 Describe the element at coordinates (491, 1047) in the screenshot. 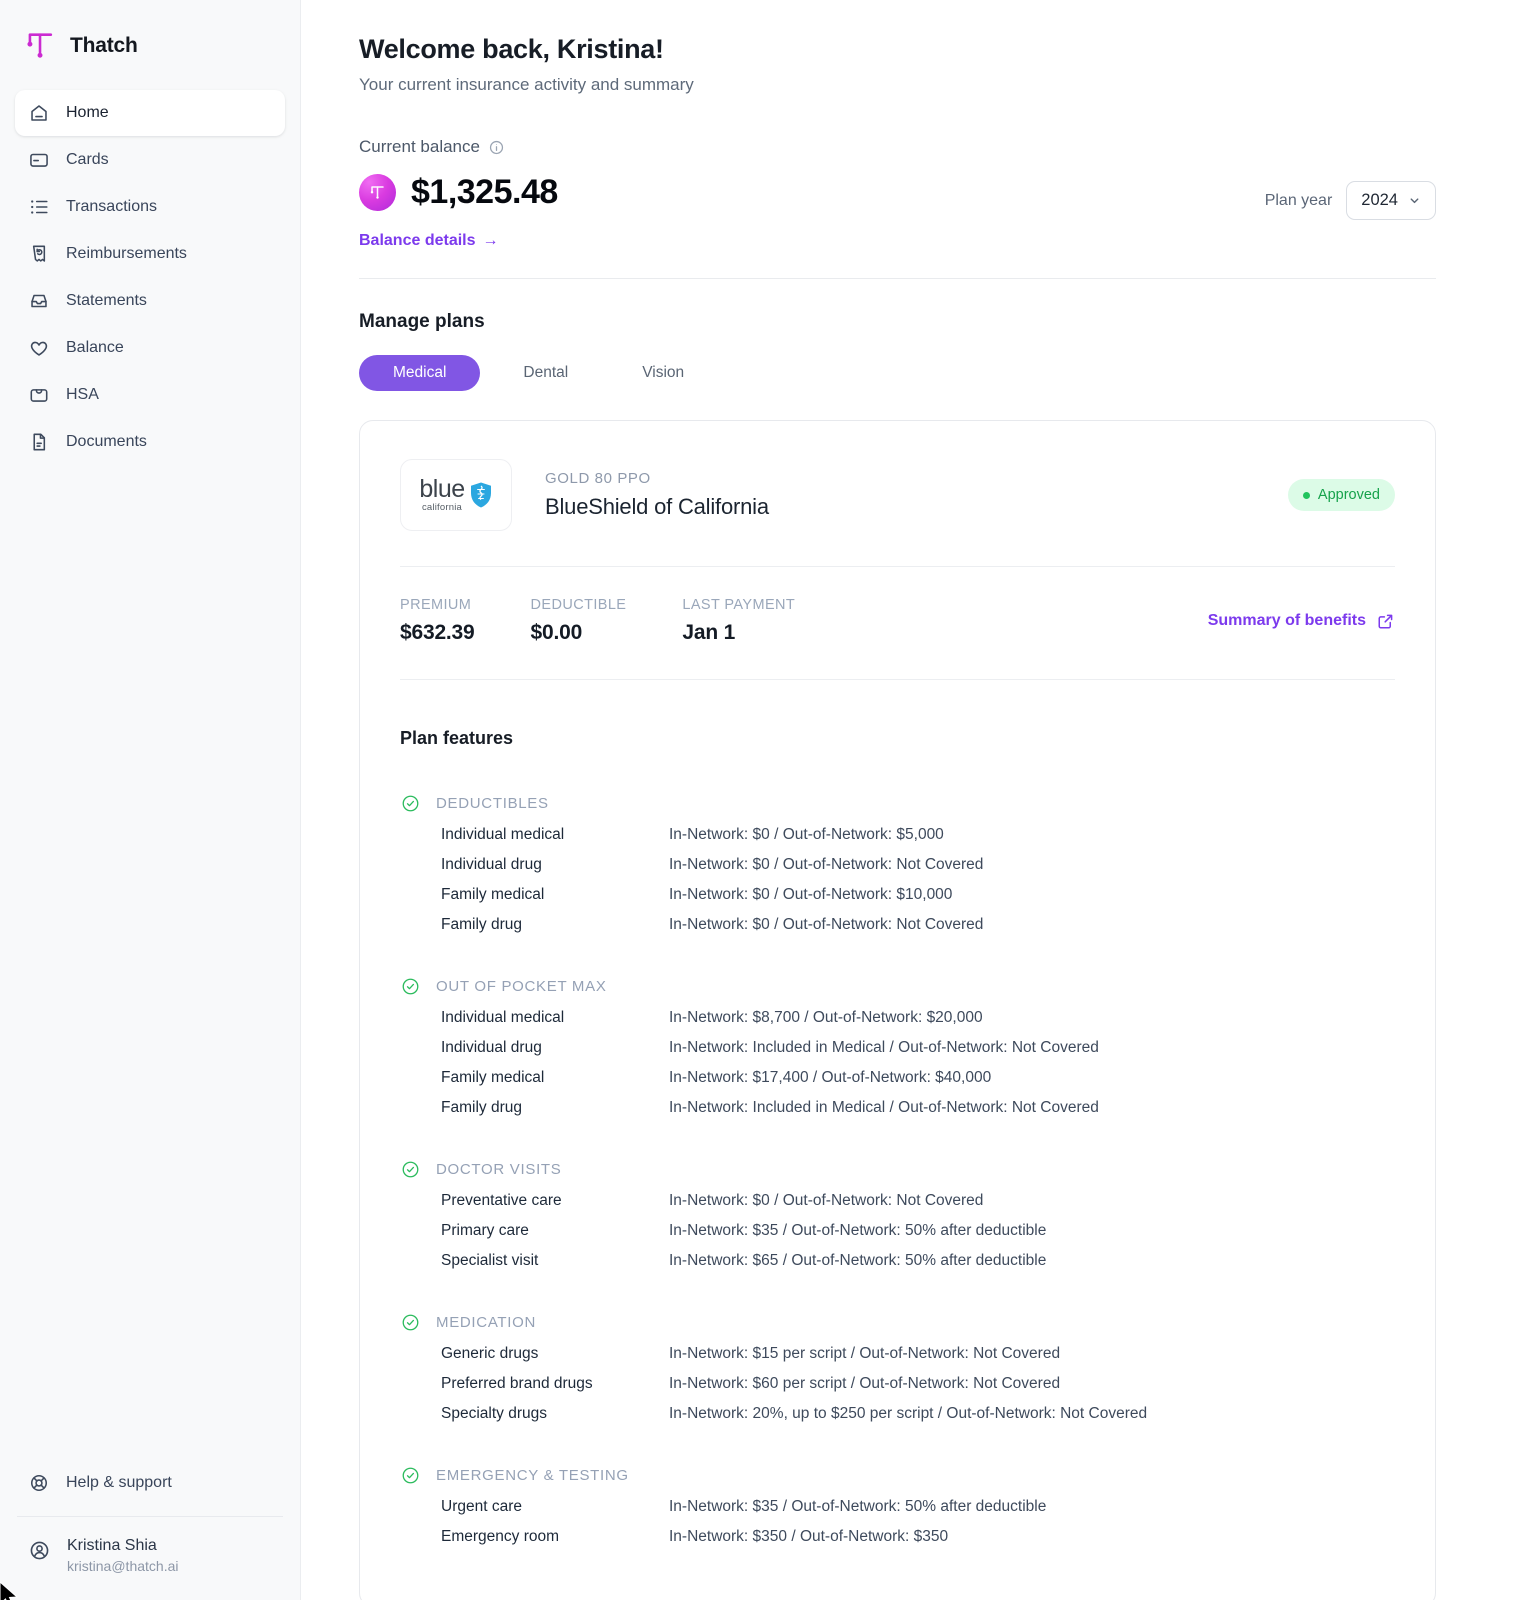

I see `feature-label: Individual drug` at that location.